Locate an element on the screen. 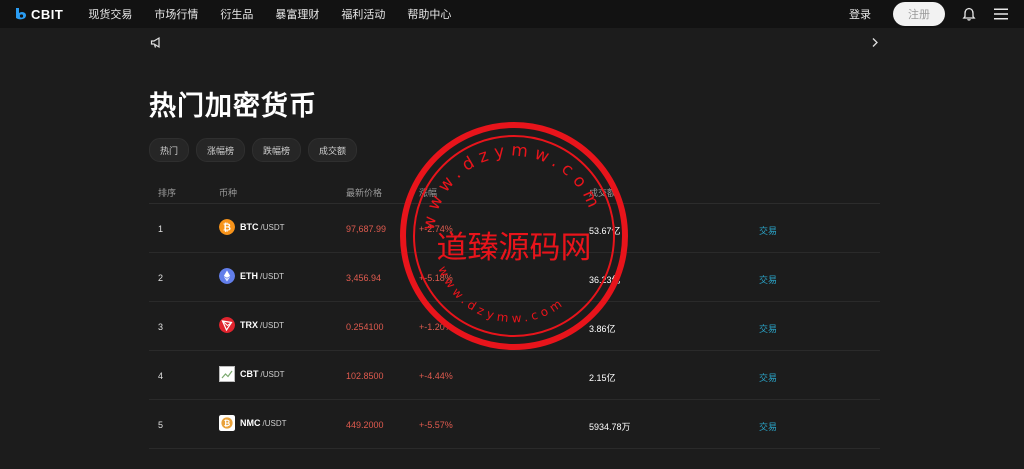  page-title: 热门加密货币 is located at coordinates (233, 106).